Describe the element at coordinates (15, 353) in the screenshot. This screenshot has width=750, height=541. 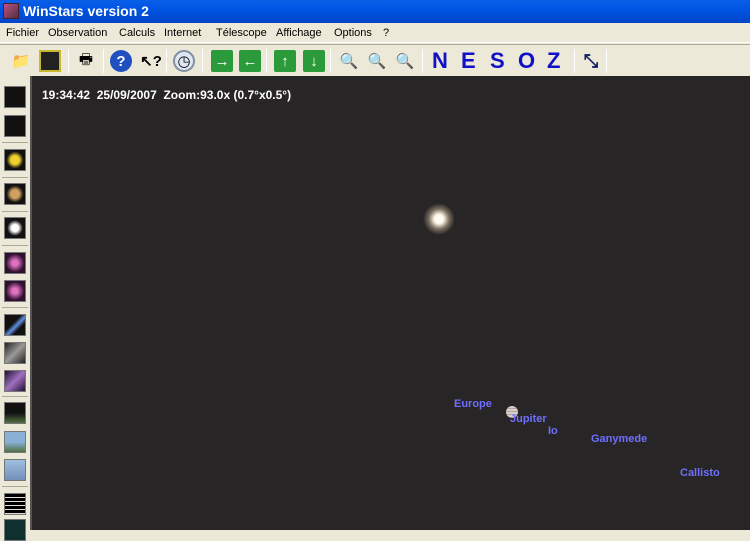
I see `asteroid-icon` at that location.